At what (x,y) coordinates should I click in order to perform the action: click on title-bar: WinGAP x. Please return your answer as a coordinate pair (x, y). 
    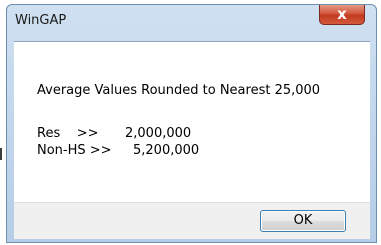
    Looking at the image, I should click on (191, 23).